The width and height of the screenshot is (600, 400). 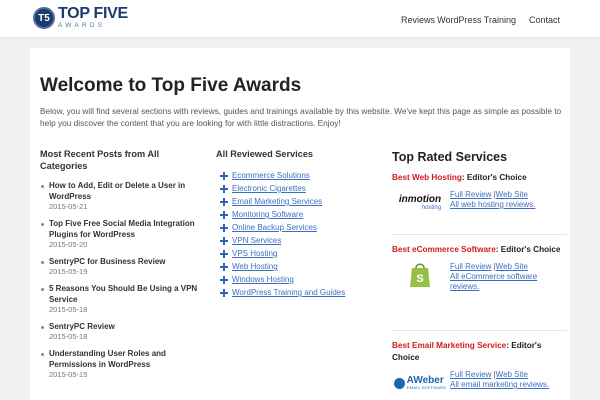 I want to click on rated-heading: Best eCommerce Software: Editor's Choice, so click(x=479, y=250).